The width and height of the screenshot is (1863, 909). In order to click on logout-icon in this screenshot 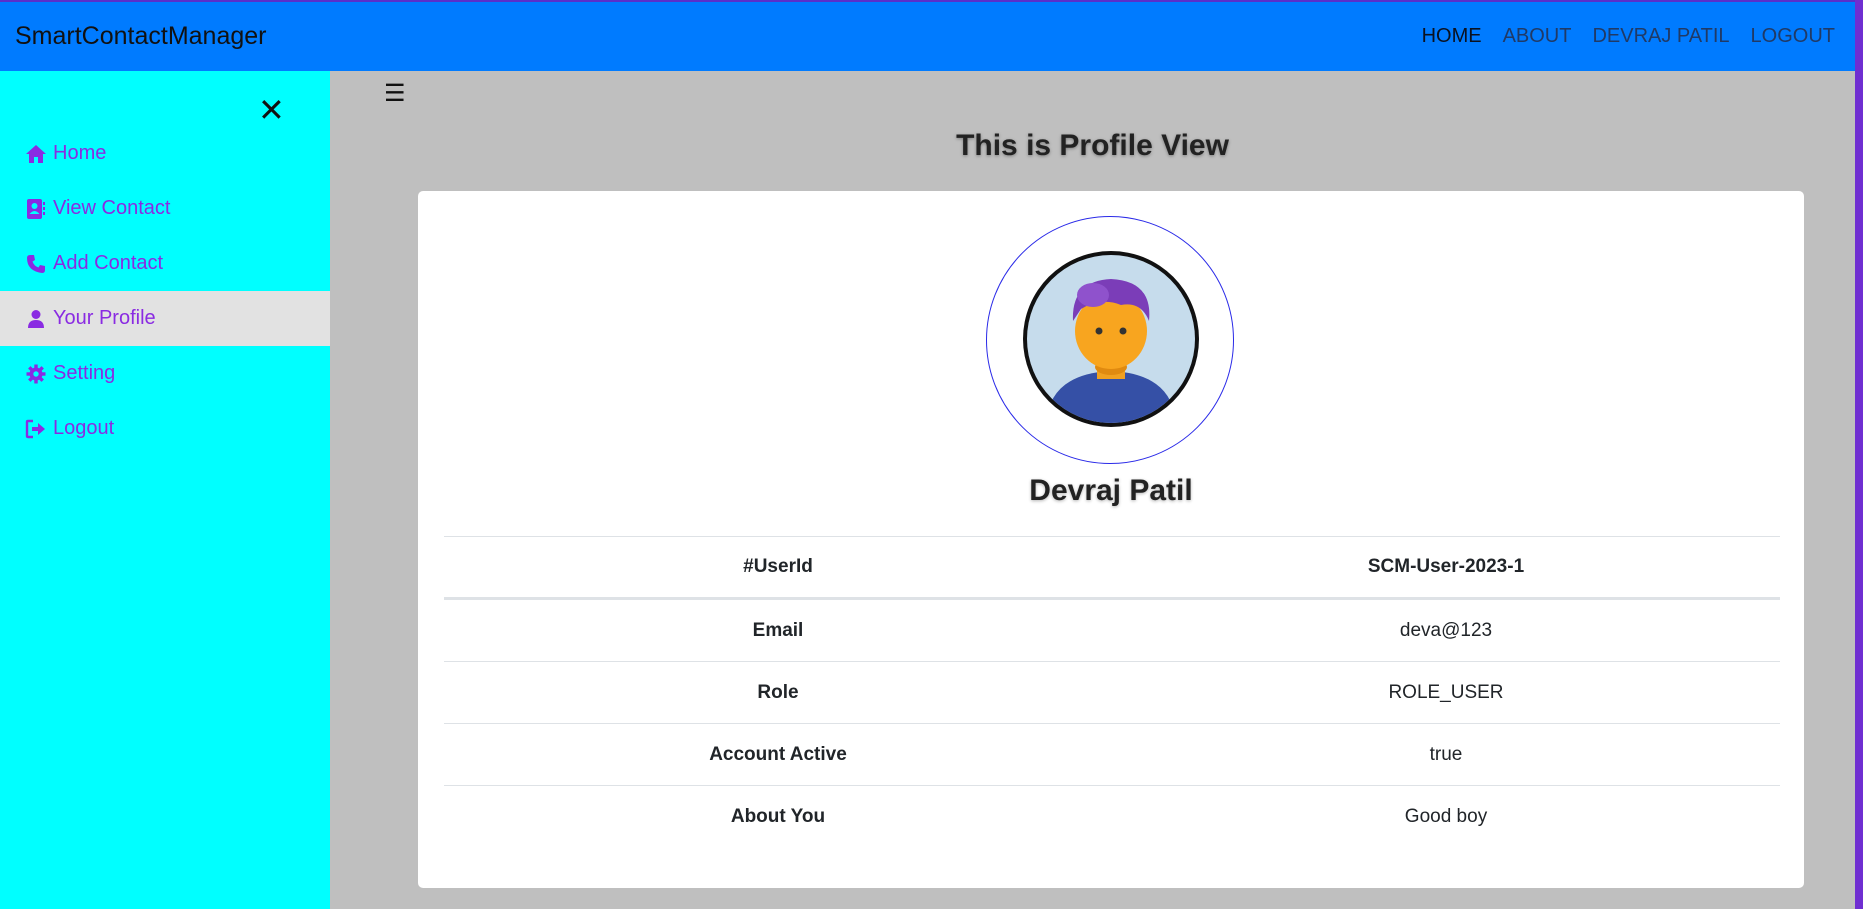, I will do `click(36, 429)`.